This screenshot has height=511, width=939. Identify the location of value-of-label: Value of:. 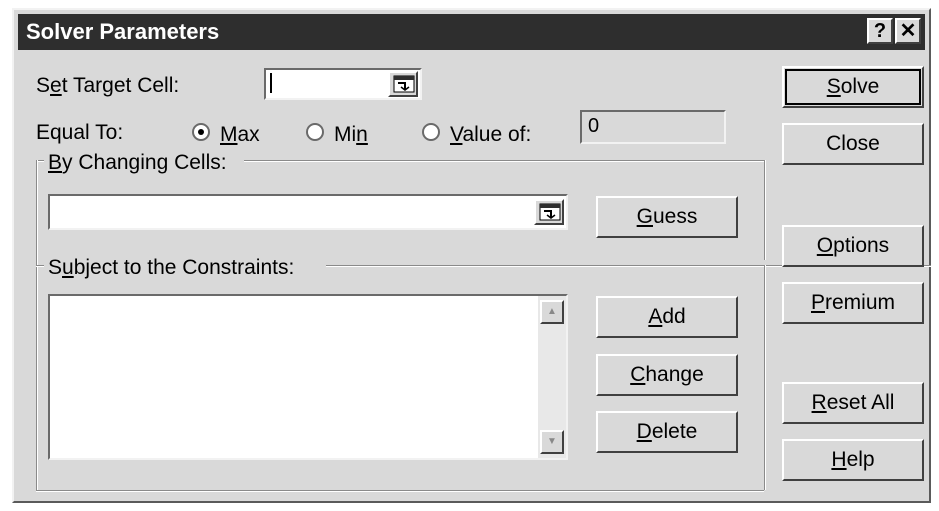
(490, 135).